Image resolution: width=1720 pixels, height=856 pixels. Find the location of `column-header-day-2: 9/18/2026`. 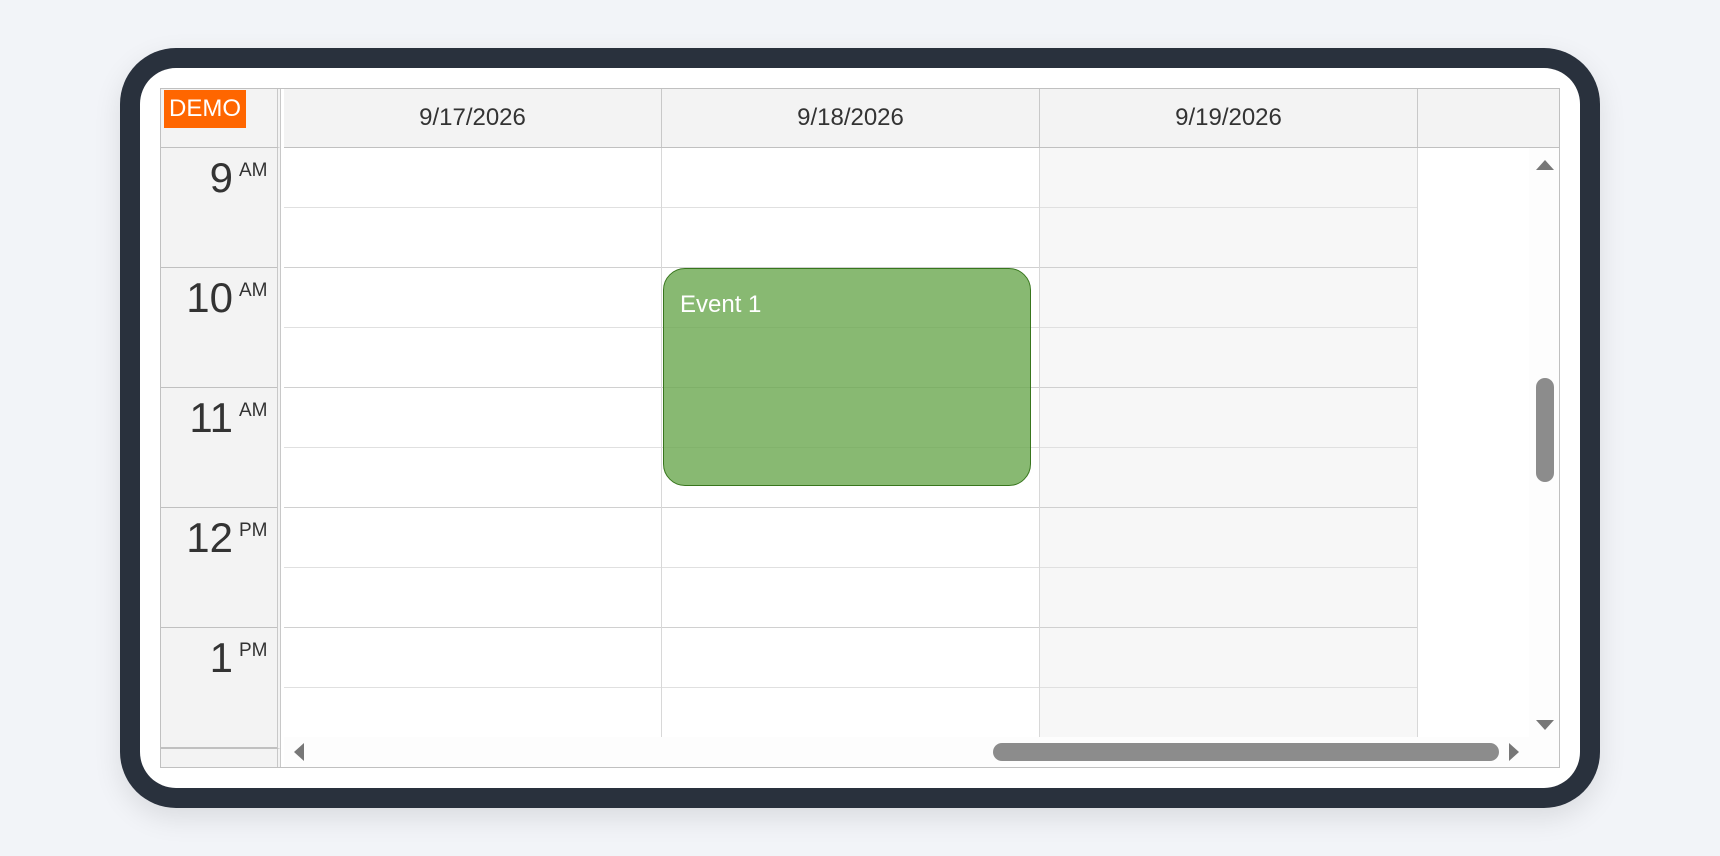

column-header-day-2: 9/18/2026 is located at coordinates (851, 118).